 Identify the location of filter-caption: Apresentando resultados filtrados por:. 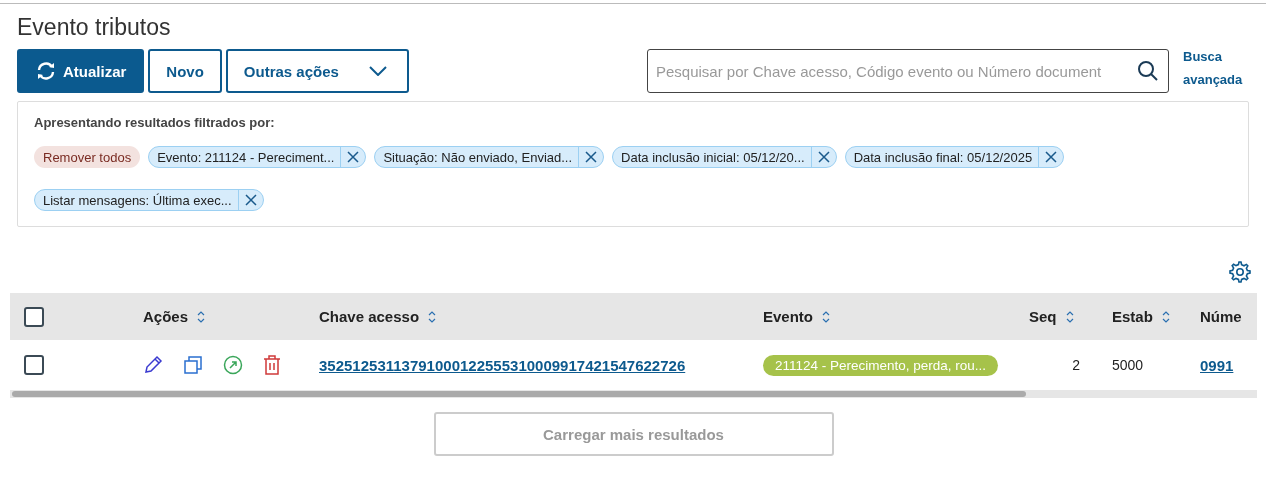
(155, 122).